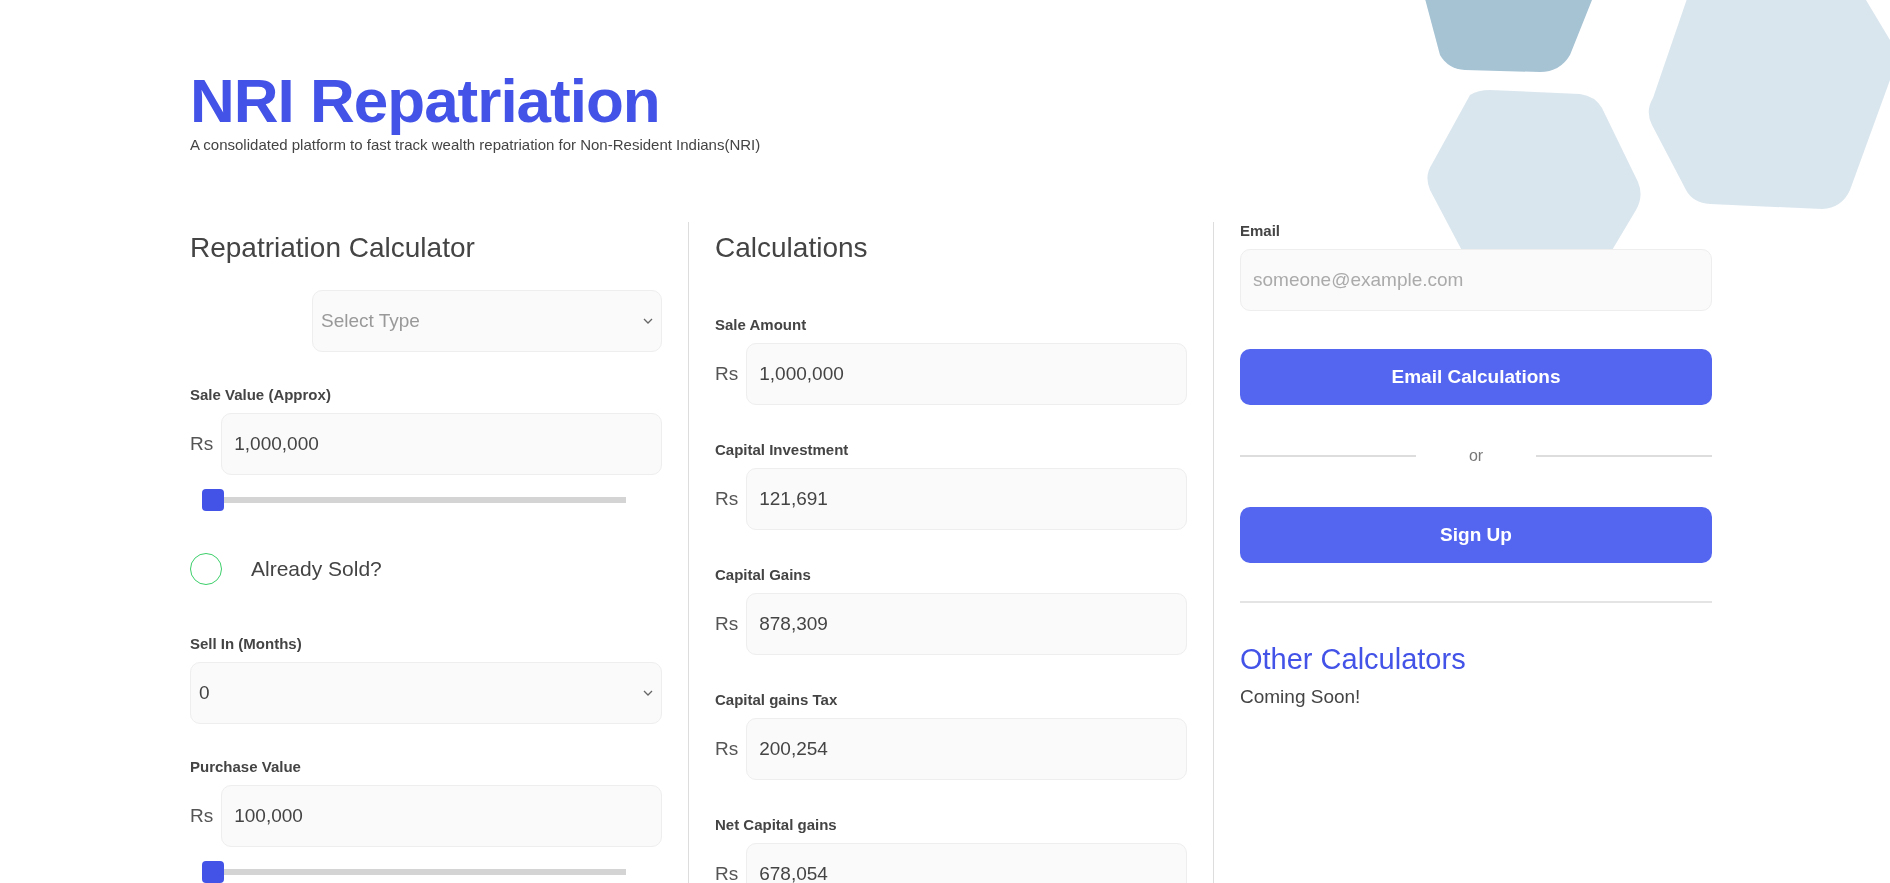 This screenshot has width=1890, height=883. Describe the element at coordinates (777, 699) in the screenshot. I see `field-label: Capital gains Tax` at that location.